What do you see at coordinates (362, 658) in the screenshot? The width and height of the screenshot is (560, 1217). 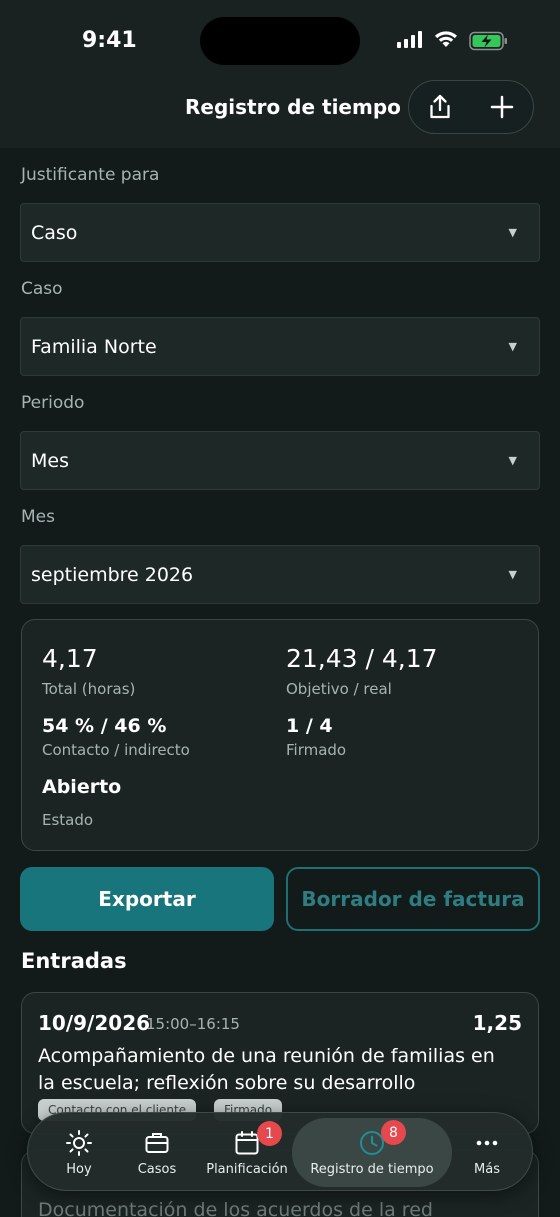 I see `target-actual-value: 21,43 / 4,17` at bounding box center [362, 658].